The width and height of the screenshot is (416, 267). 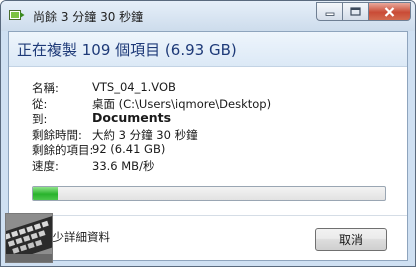 I want to click on detail-label: 剩餘的項目:, so click(x=63, y=150).